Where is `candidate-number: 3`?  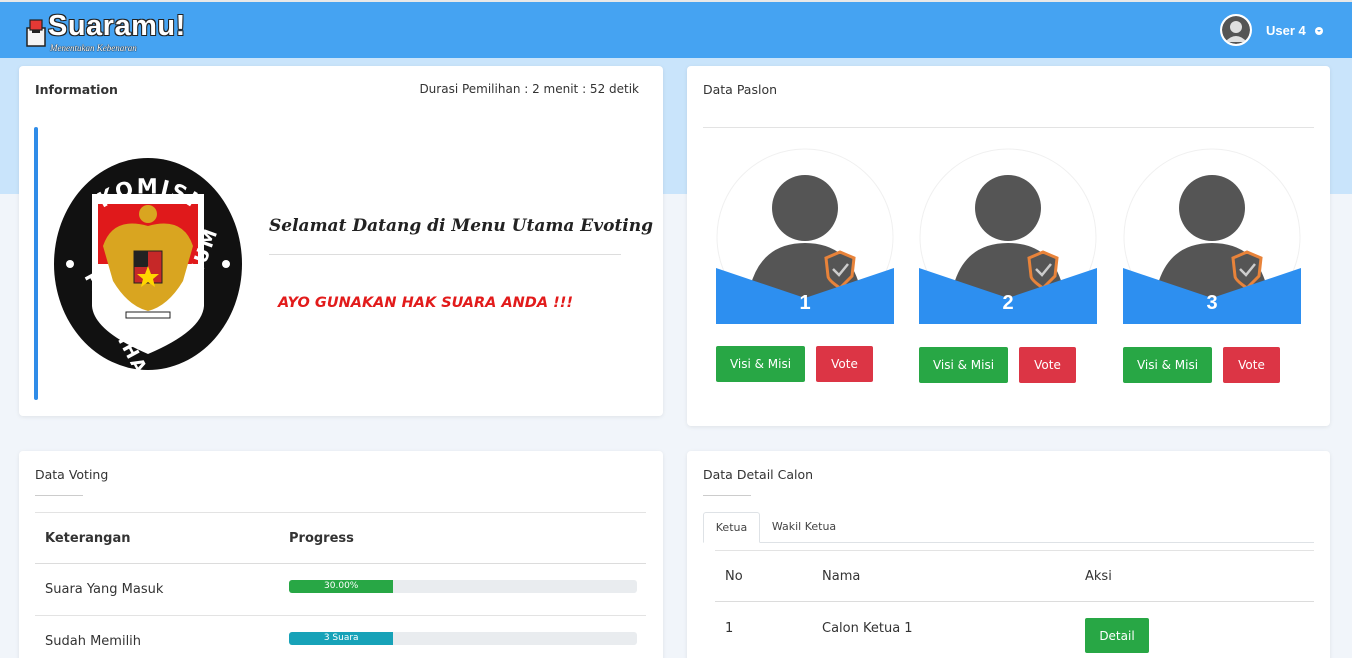 candidate-number: 3 is located at coordinates (1212, 303).